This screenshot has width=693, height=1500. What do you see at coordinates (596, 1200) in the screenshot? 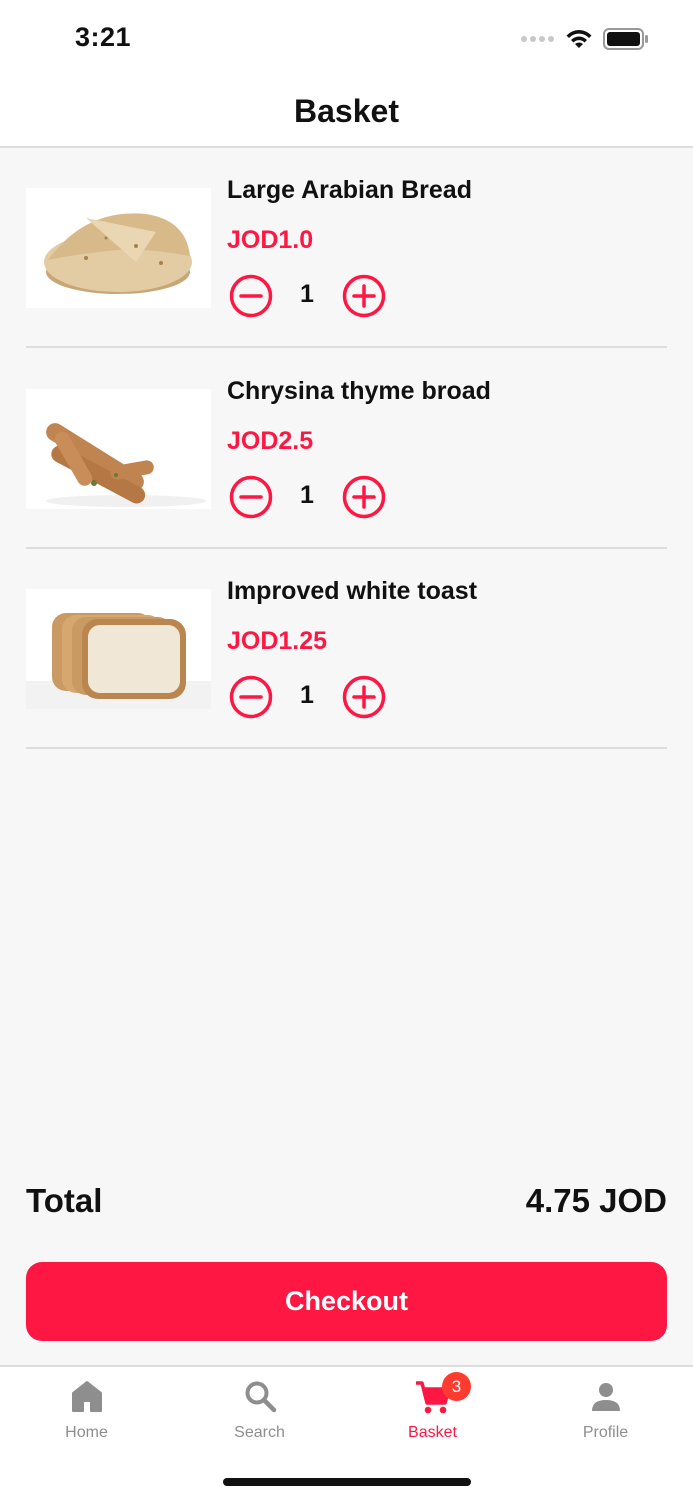
I see `total-value: 4.75 JOD` at bounding box center [596, 1200].